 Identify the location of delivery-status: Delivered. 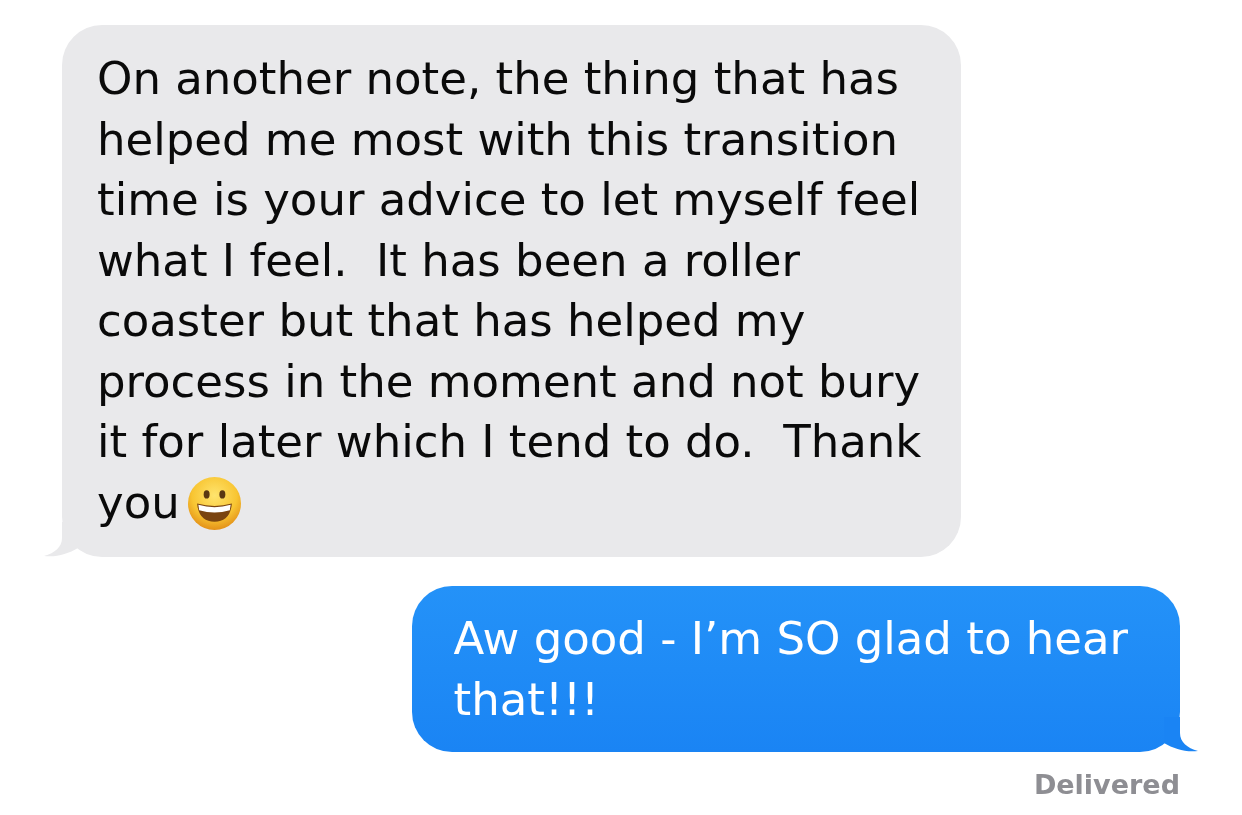
(1106, 785).